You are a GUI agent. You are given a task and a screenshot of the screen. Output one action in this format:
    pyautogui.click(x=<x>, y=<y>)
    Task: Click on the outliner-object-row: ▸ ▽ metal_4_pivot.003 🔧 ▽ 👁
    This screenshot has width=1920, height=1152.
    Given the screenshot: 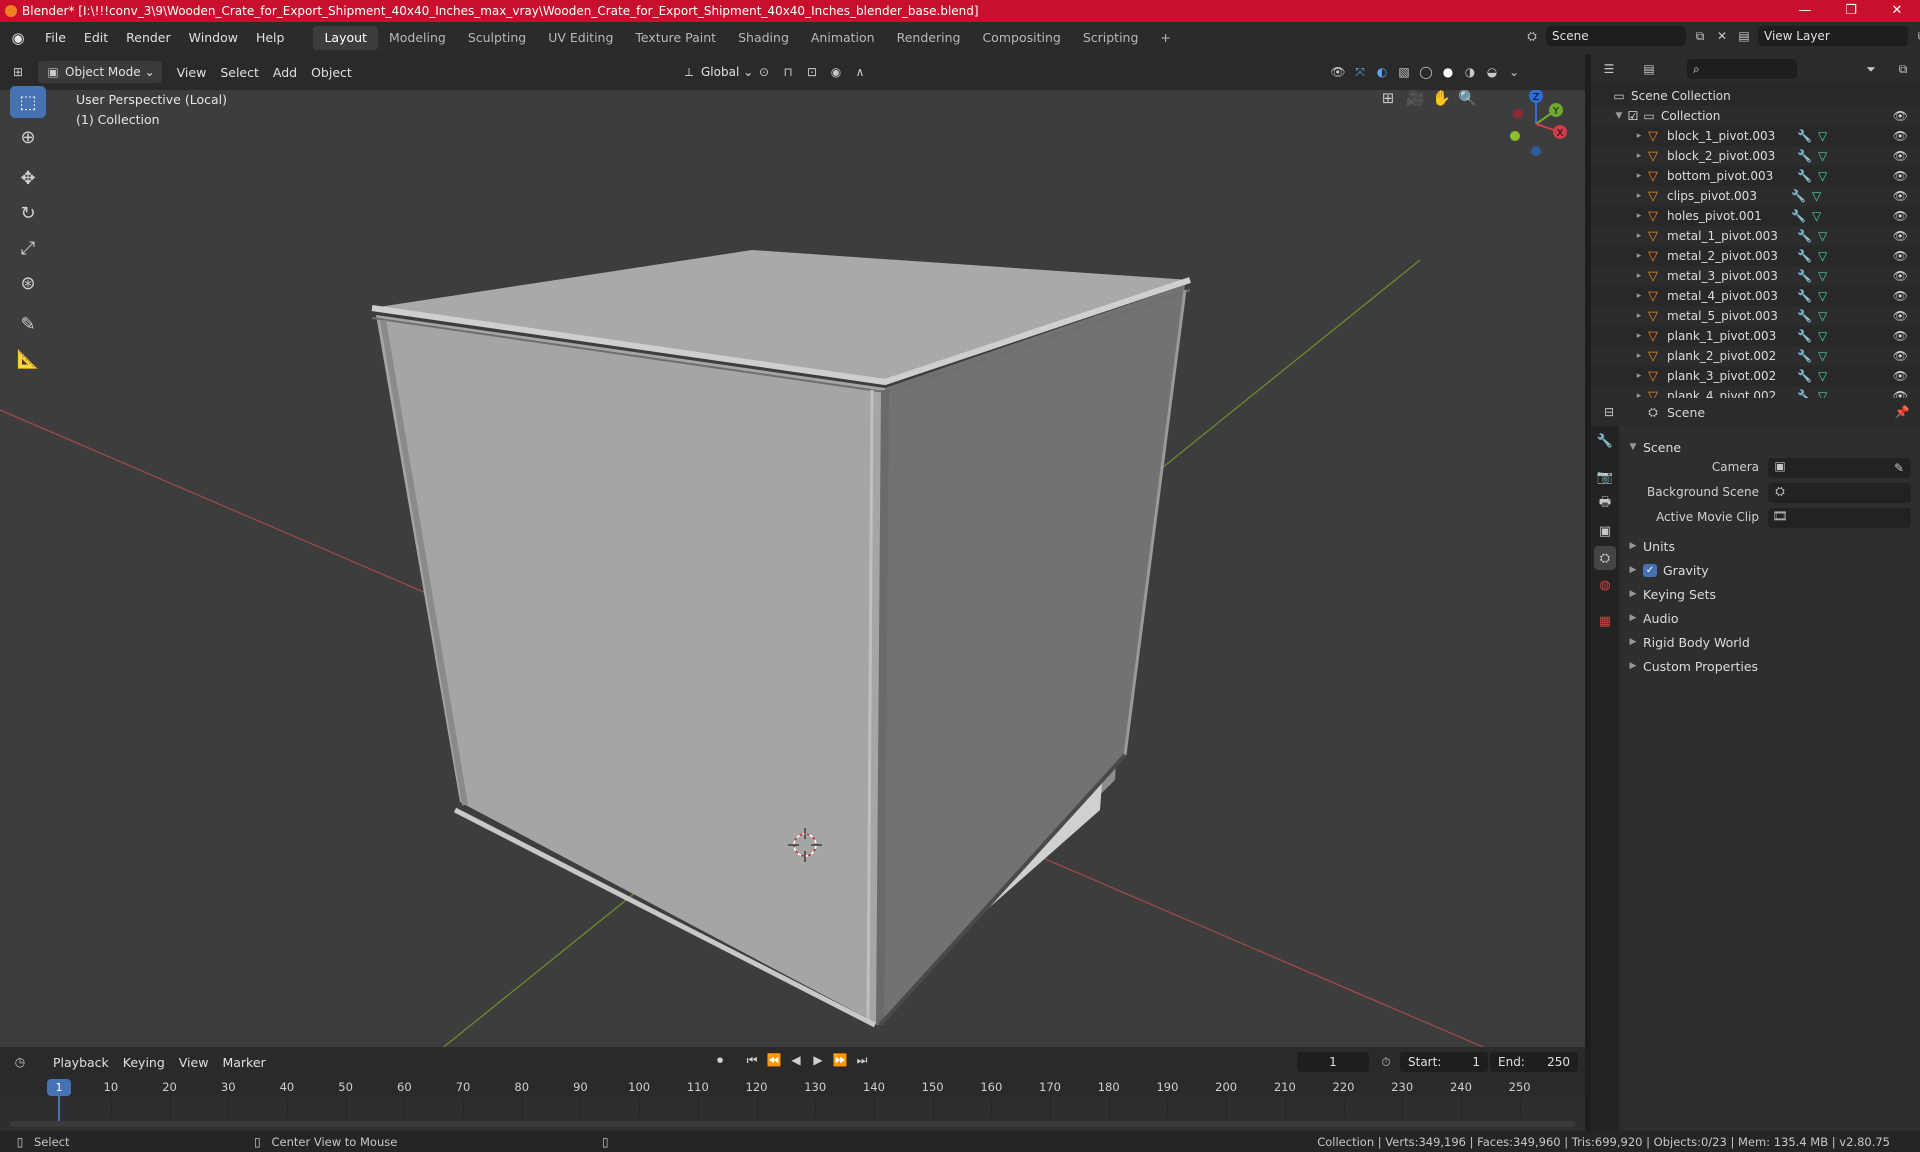 What is the action you would take?
    pyautogui.click(x=1755, y=296)
    